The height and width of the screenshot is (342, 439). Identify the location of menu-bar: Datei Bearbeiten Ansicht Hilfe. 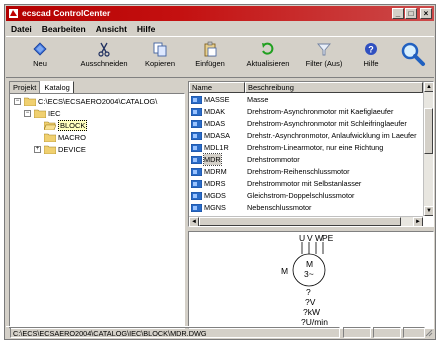
(220, 28).